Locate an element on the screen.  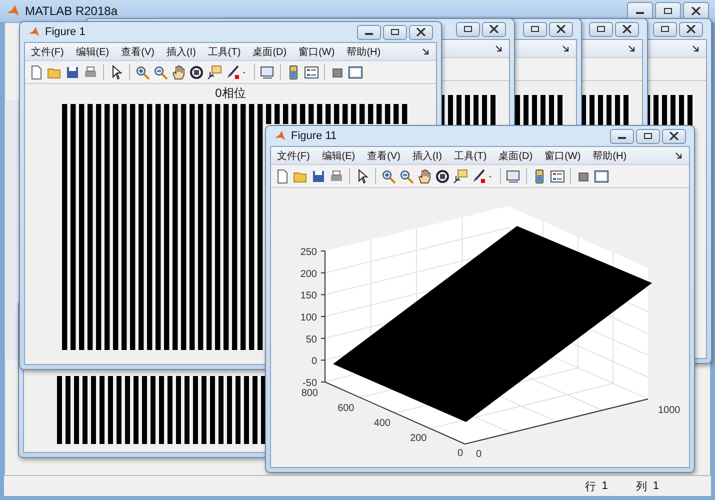
axis-tick-label: 50 is located at coordinates (311, 340).